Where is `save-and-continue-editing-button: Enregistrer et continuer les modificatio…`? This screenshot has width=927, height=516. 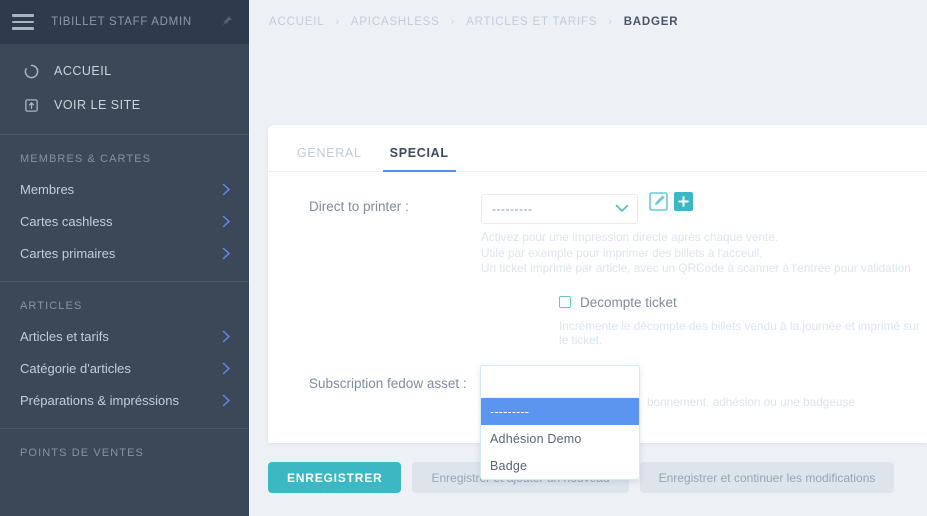 save-and-continue-editing-button: Enregistrer et continuer les modificatio… is located at coordinates (767, 477).